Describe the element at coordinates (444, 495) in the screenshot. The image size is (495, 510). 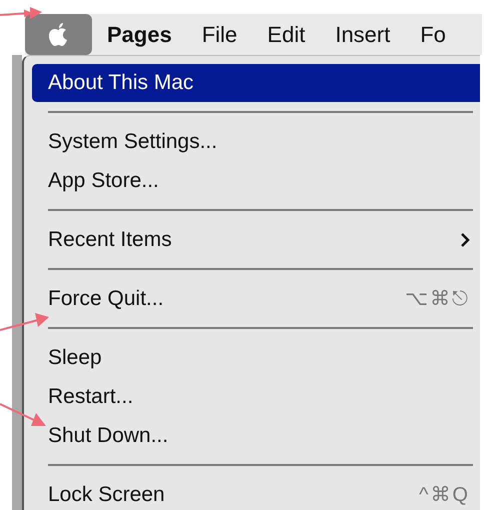
I see `keyboard-shortcut: ^⌘Q` at that location.